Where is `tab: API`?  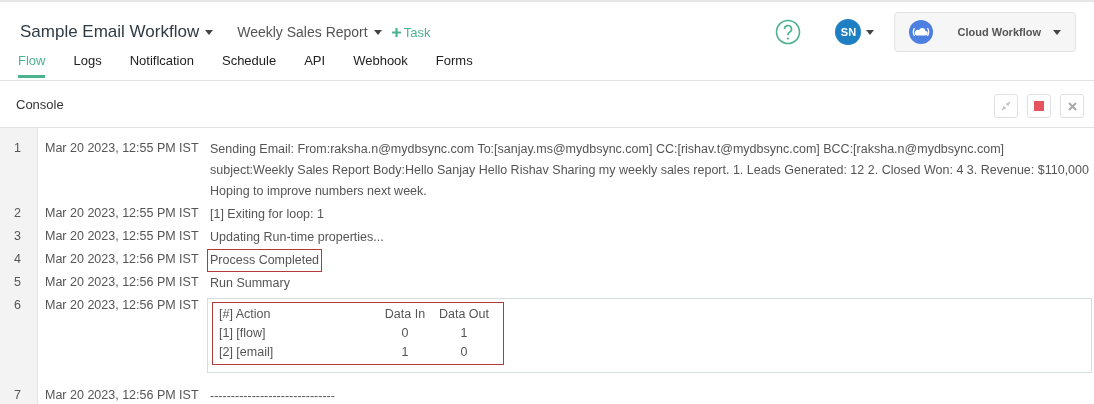
tab: API is located at coordinates (315, 65).